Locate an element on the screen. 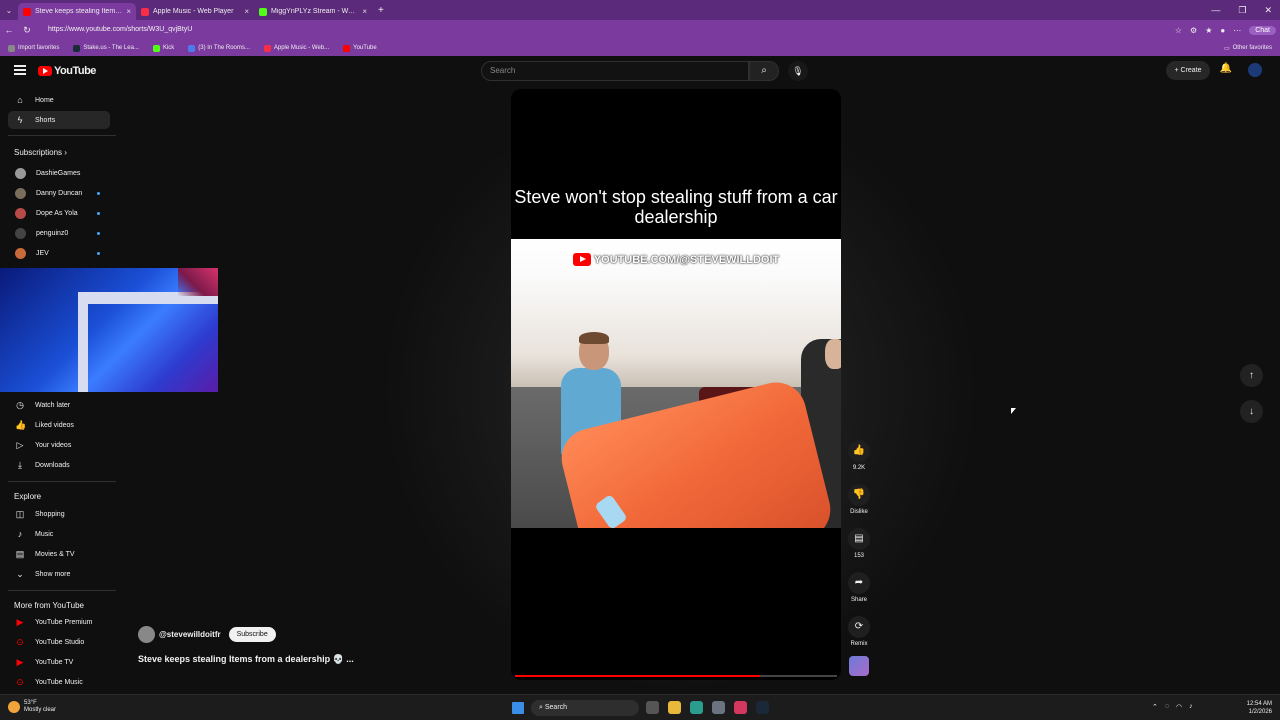  video-frame: YOUTUBE.COM/@STEVEWILLDOIT is located at coordinates (676, 383).